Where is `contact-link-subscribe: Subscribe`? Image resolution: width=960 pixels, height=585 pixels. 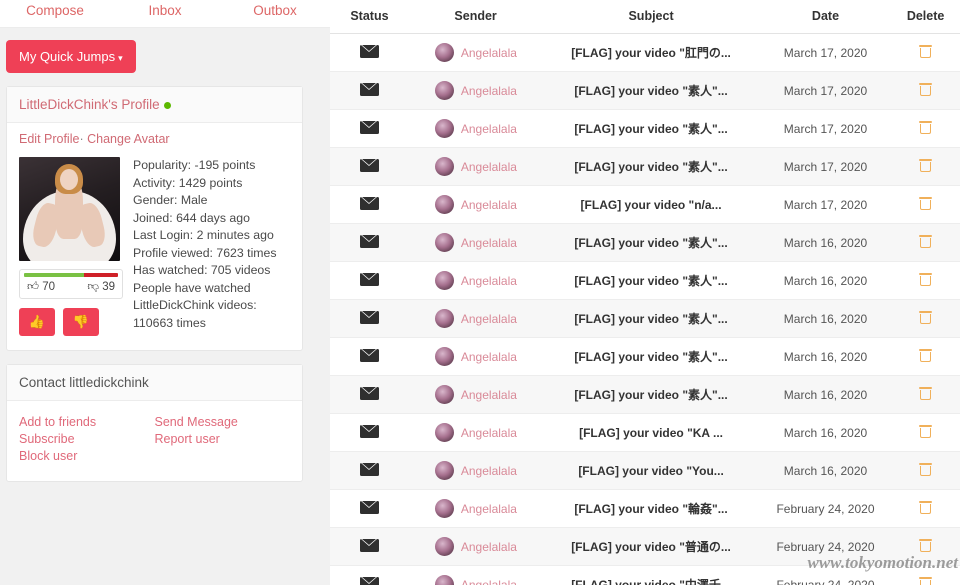
contact-link-subscribe: Subscribe is located at coordinates (87, 439).